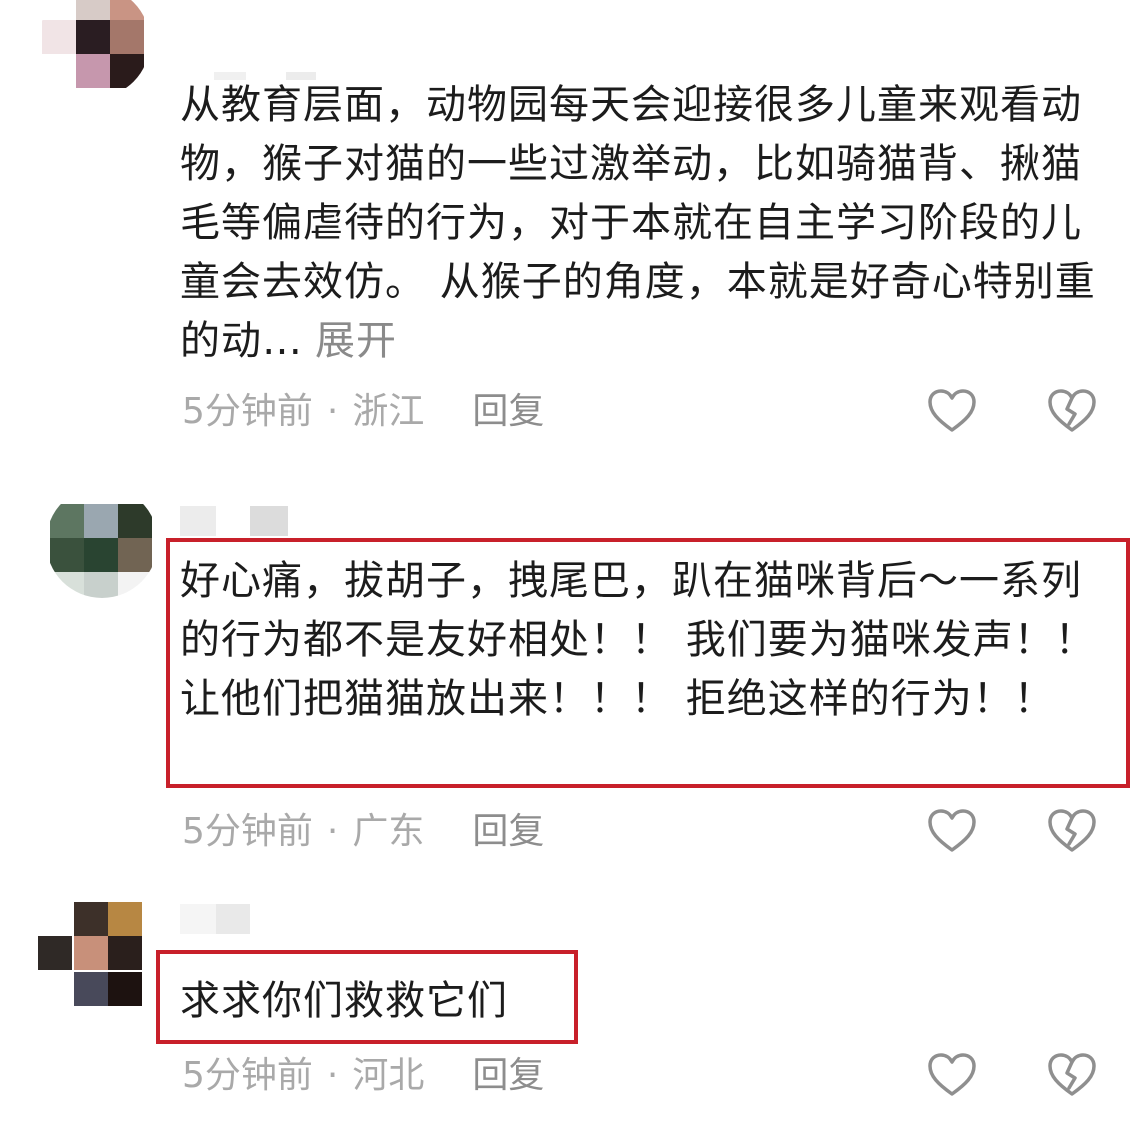 Image resolution: width=1141 pixels, height=1130 pixels. I want to click on expand-link: 展开, so click(356, 341).